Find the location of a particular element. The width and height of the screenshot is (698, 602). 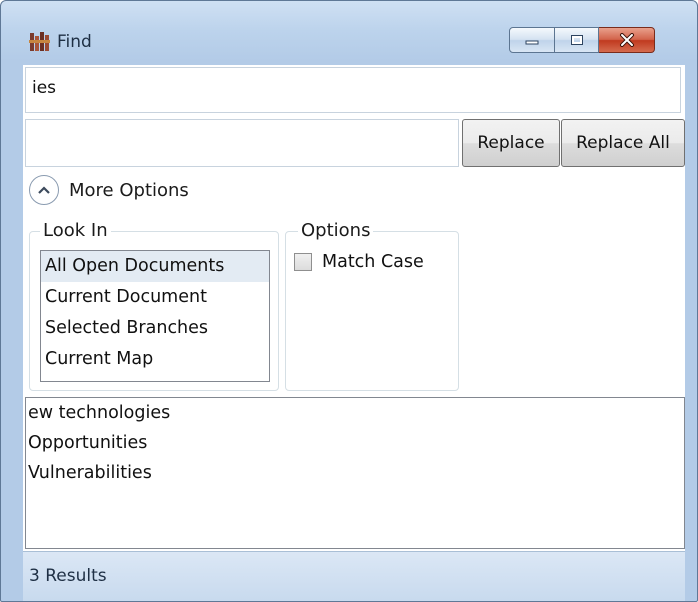

replace-all-button: Replace All is located at coordinates (623, 143).